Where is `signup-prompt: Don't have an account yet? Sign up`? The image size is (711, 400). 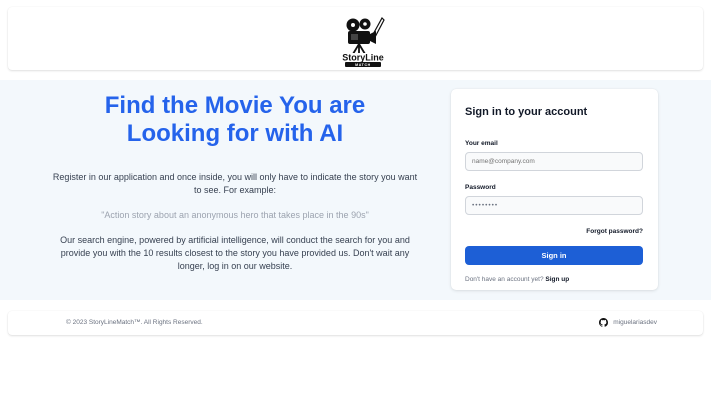
signup-prompt: Don't have an account yet? Sign up is located at coordinates (517, 279).